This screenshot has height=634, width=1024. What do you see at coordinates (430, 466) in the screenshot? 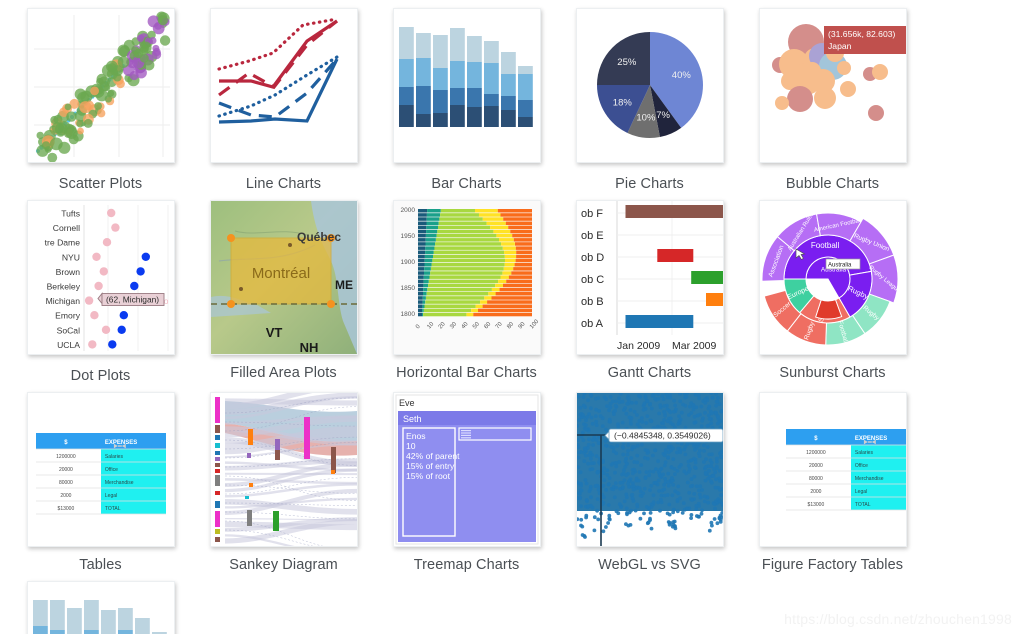
I see `svg-text: 15% of entry` at bounding box center [430, 466].